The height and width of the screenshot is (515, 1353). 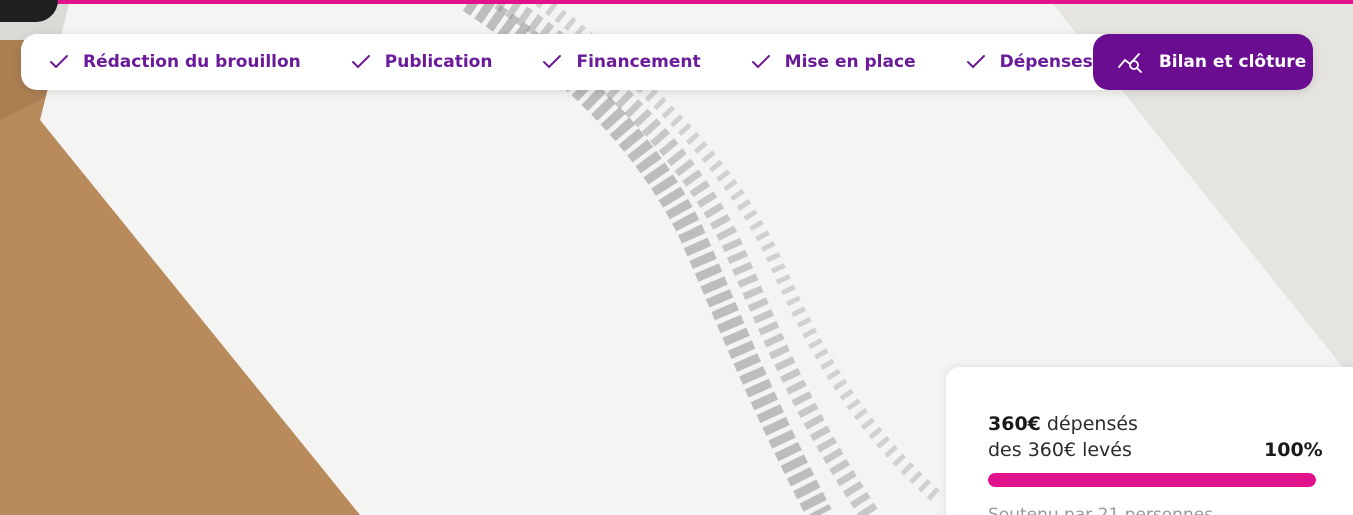 I want to click on funding-progress-bar, so click(x=1152, y=480).